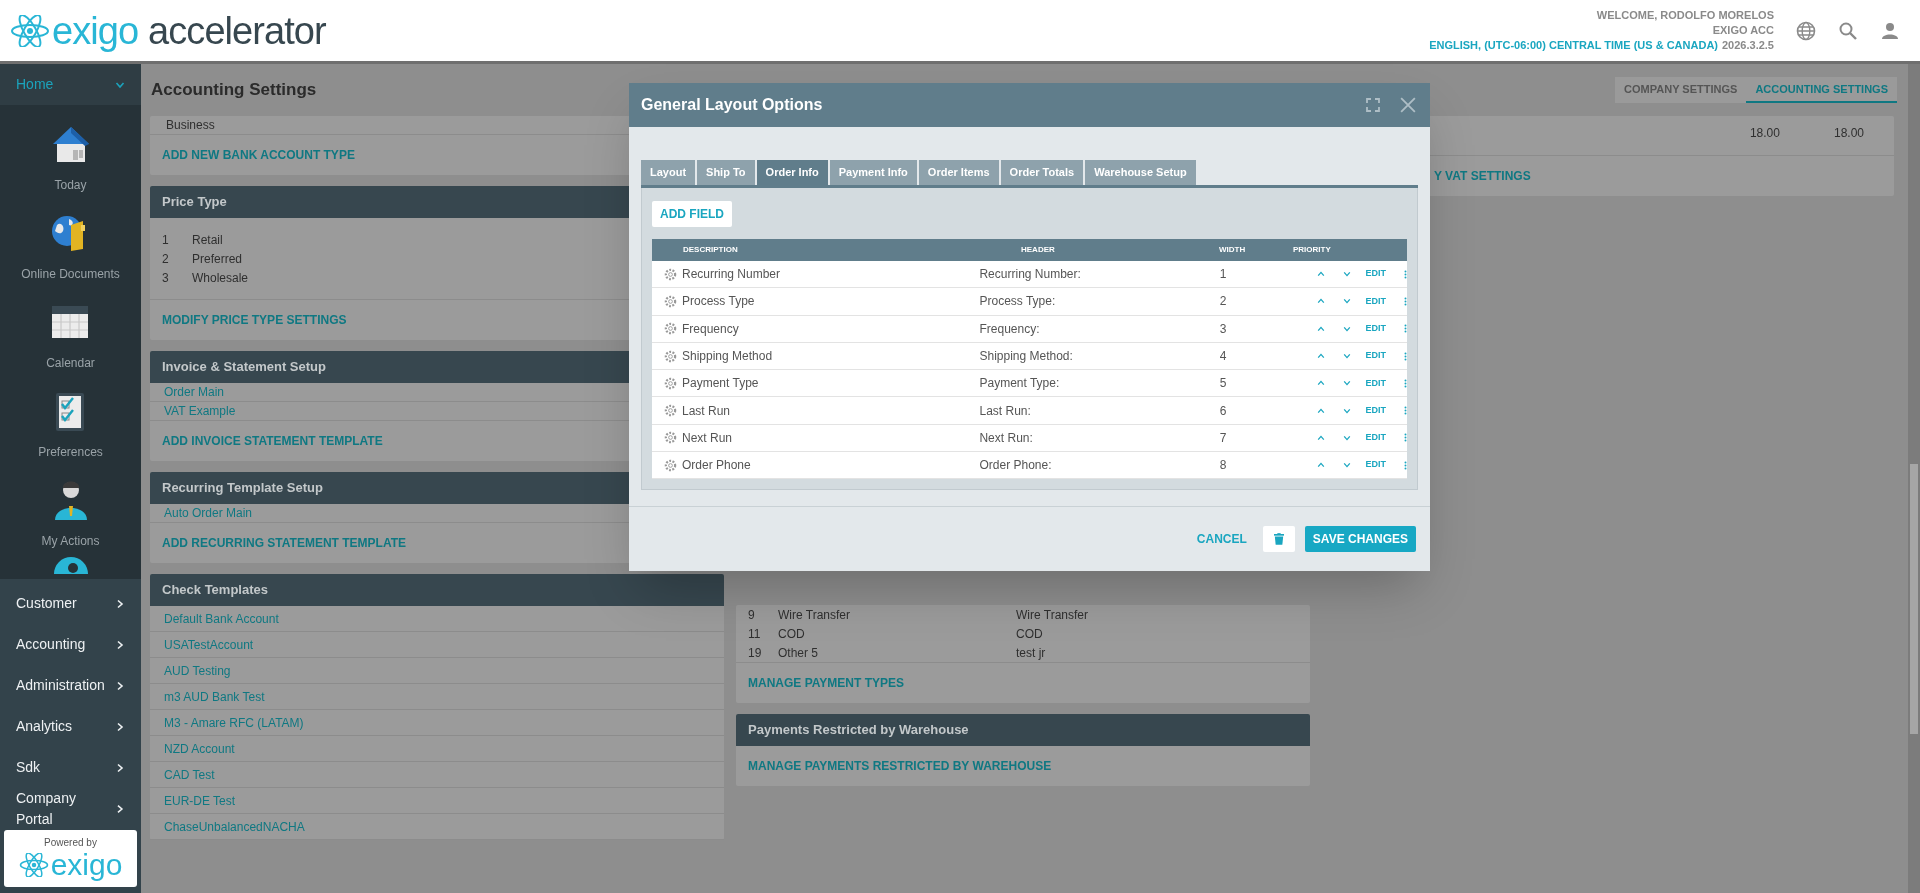 Image resolution: width=1920 pixels, height=893 pixels. I want to click on action-link: ADD NEW BANK ACCOUNT TYPE, so click(258, 155).